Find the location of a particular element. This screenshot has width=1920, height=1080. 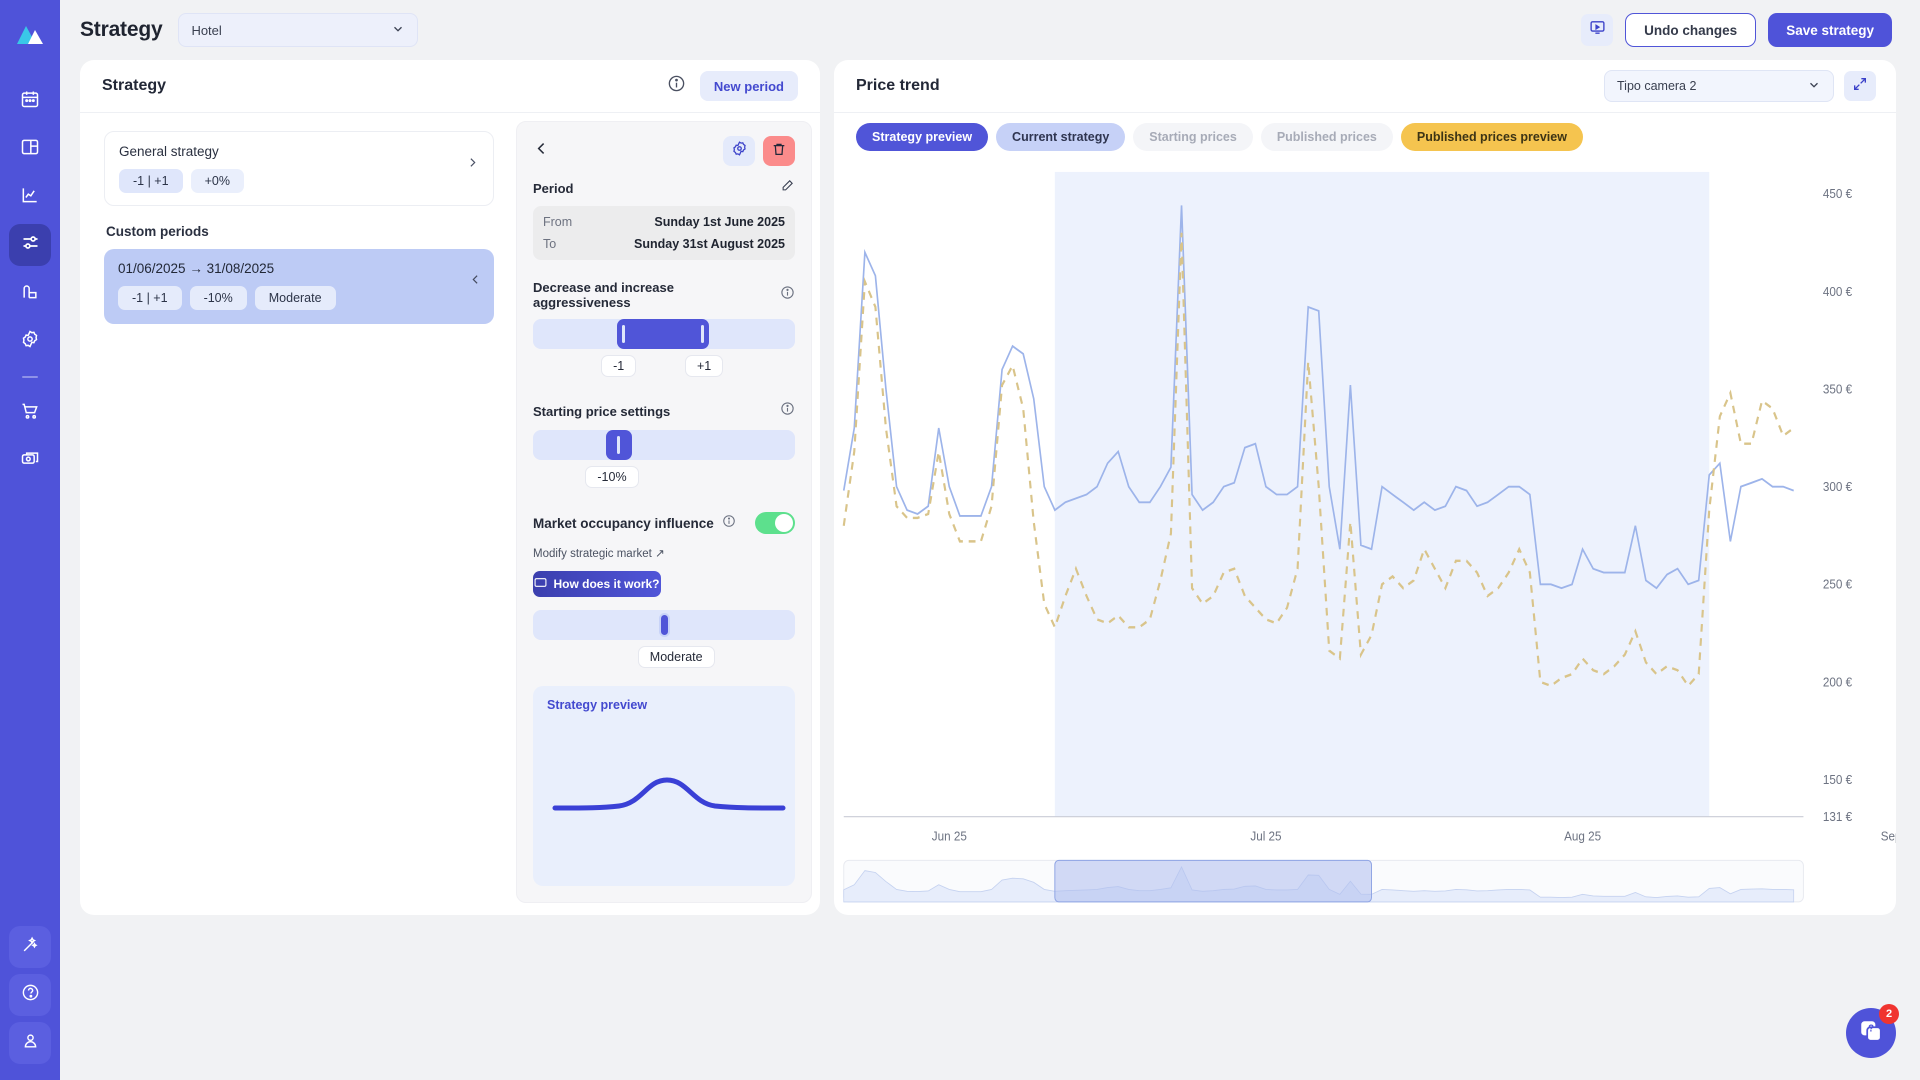

general-strategy-chips: -1 | +1 +0% is located at coordinates (292, 181).